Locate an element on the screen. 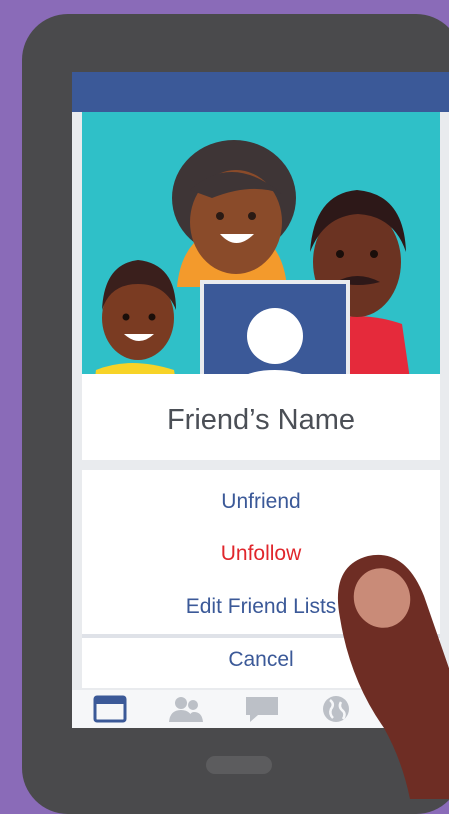  finger-illustration is located at coordinates (393, 676).